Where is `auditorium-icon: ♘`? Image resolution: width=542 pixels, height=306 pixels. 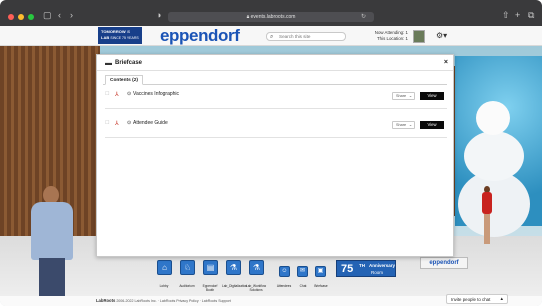
auditorium-icon: ♘ is located at coordinates (187, 267).